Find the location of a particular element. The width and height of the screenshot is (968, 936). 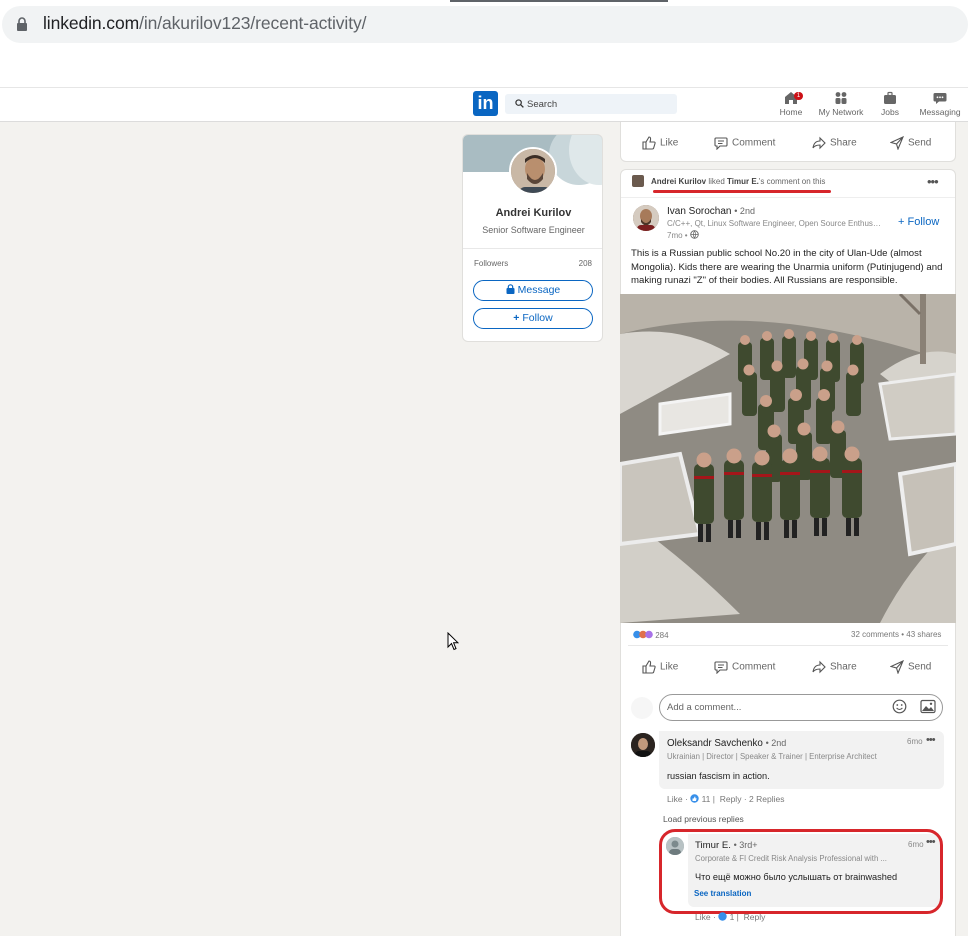

comments-shares-count: 32 comments • 43 shares is located at coordinates (896, 634).